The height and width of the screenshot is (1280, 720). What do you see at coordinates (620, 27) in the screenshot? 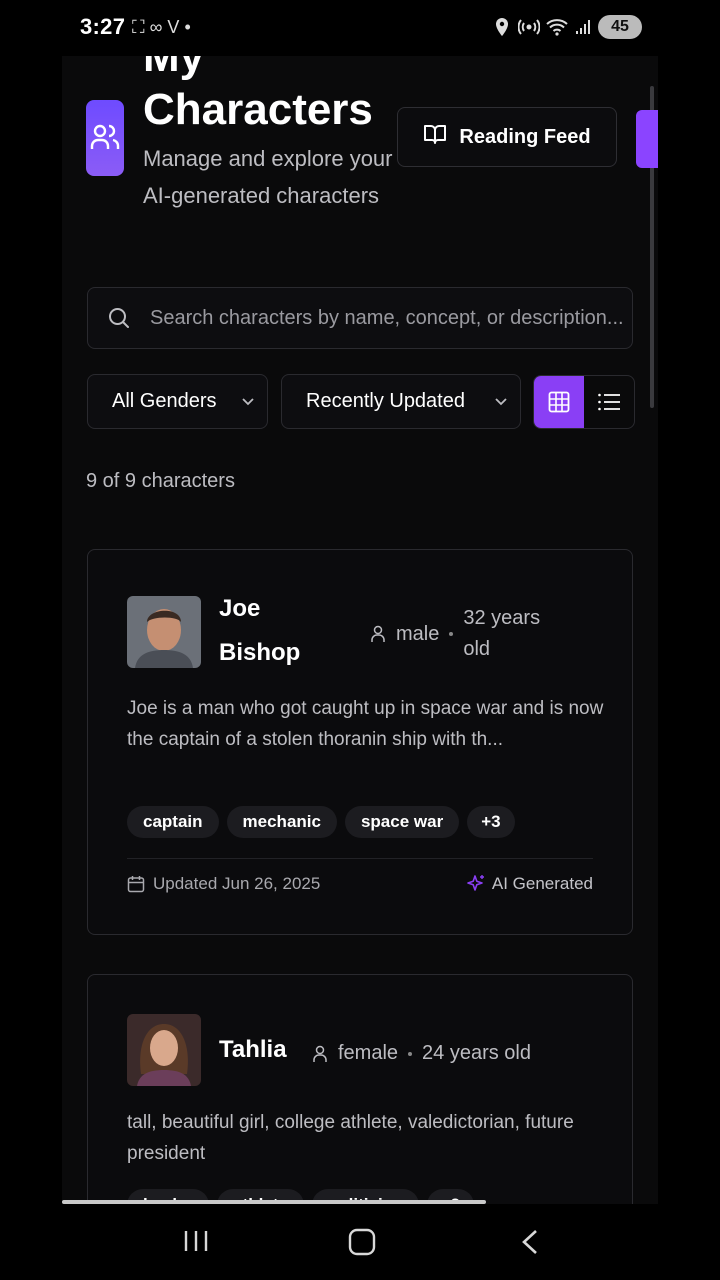
I see `battery-indicator: 45` at bounding box center [620, 27].